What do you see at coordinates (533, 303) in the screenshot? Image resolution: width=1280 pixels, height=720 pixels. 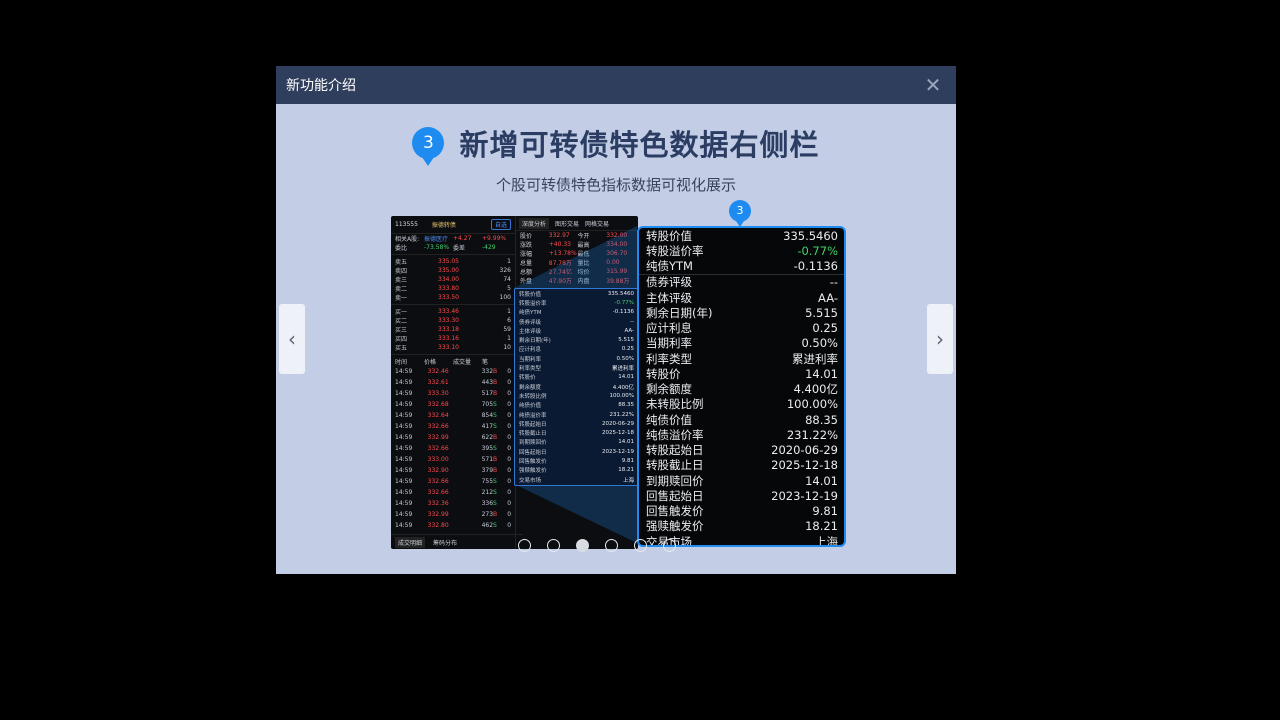 I see `mini-bond-label: 转股溢价率` at bounding box center [533, 303].